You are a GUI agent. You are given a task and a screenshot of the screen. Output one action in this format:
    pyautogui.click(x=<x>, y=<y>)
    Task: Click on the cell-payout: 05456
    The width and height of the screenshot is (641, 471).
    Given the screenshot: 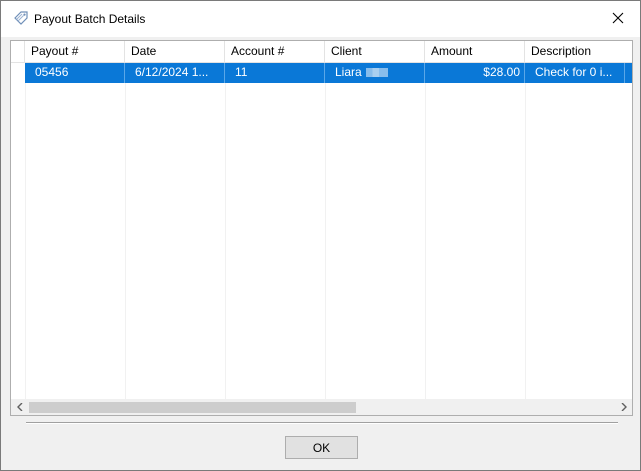 What is the action you would take?
    pyautogui.click(x=75, y=73)
    